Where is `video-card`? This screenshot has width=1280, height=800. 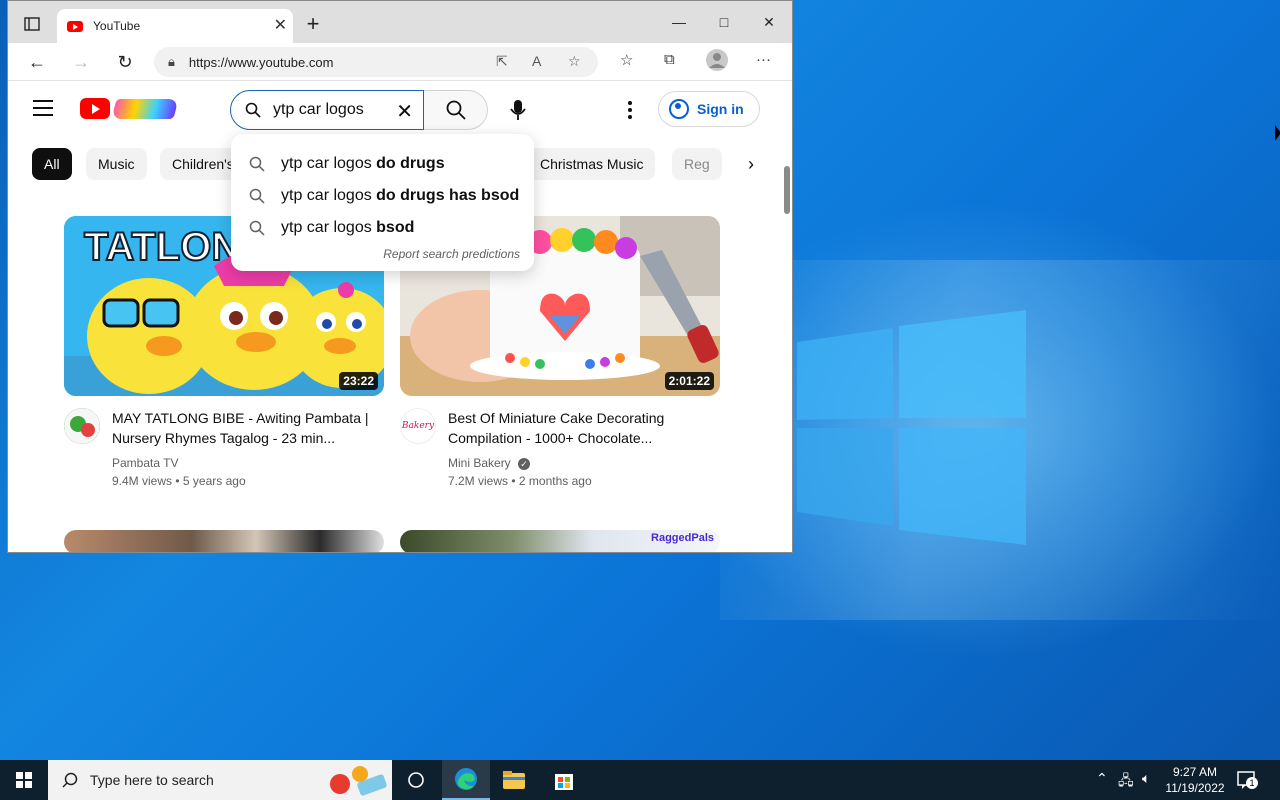 video-card is located at coordinates (224, 541).